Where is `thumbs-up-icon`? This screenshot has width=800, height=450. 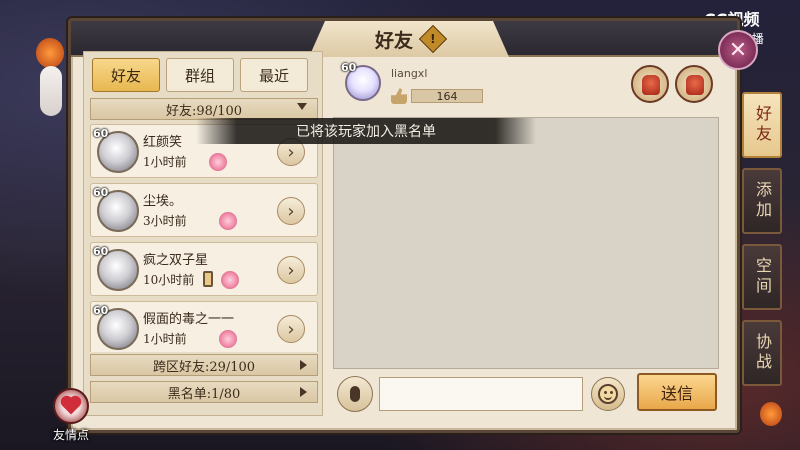 thumbs-up-icon is located at coordinates (399, 96).